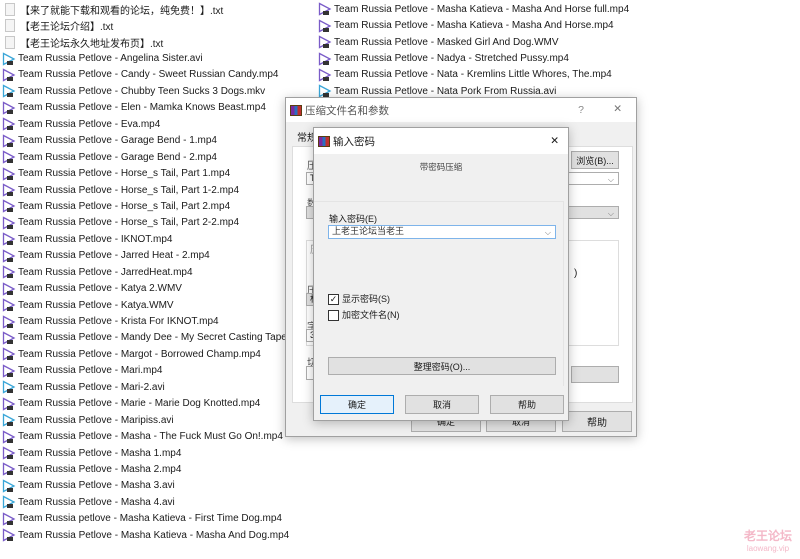 This screenshot has height=559, width=800. Describe the element at coordinates (767, 541) in the screenshot. I see `watermark: 老王论坛 laowang.vip` at that location.